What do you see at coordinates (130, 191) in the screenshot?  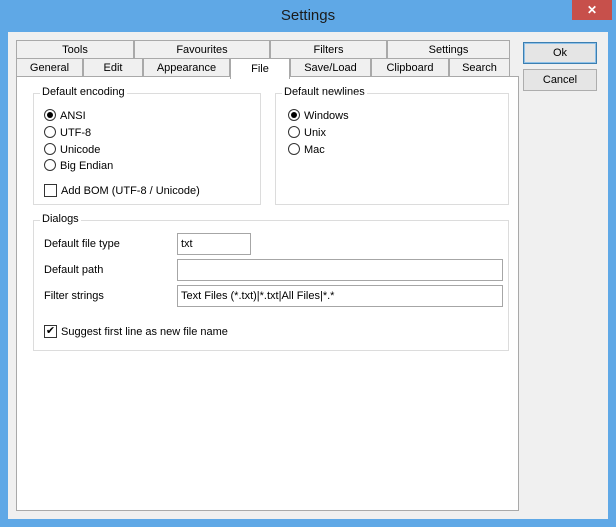 I see `add-bom-label: Add BOM (UTF-8 / Unicode)` at bounding box center [130, 191].